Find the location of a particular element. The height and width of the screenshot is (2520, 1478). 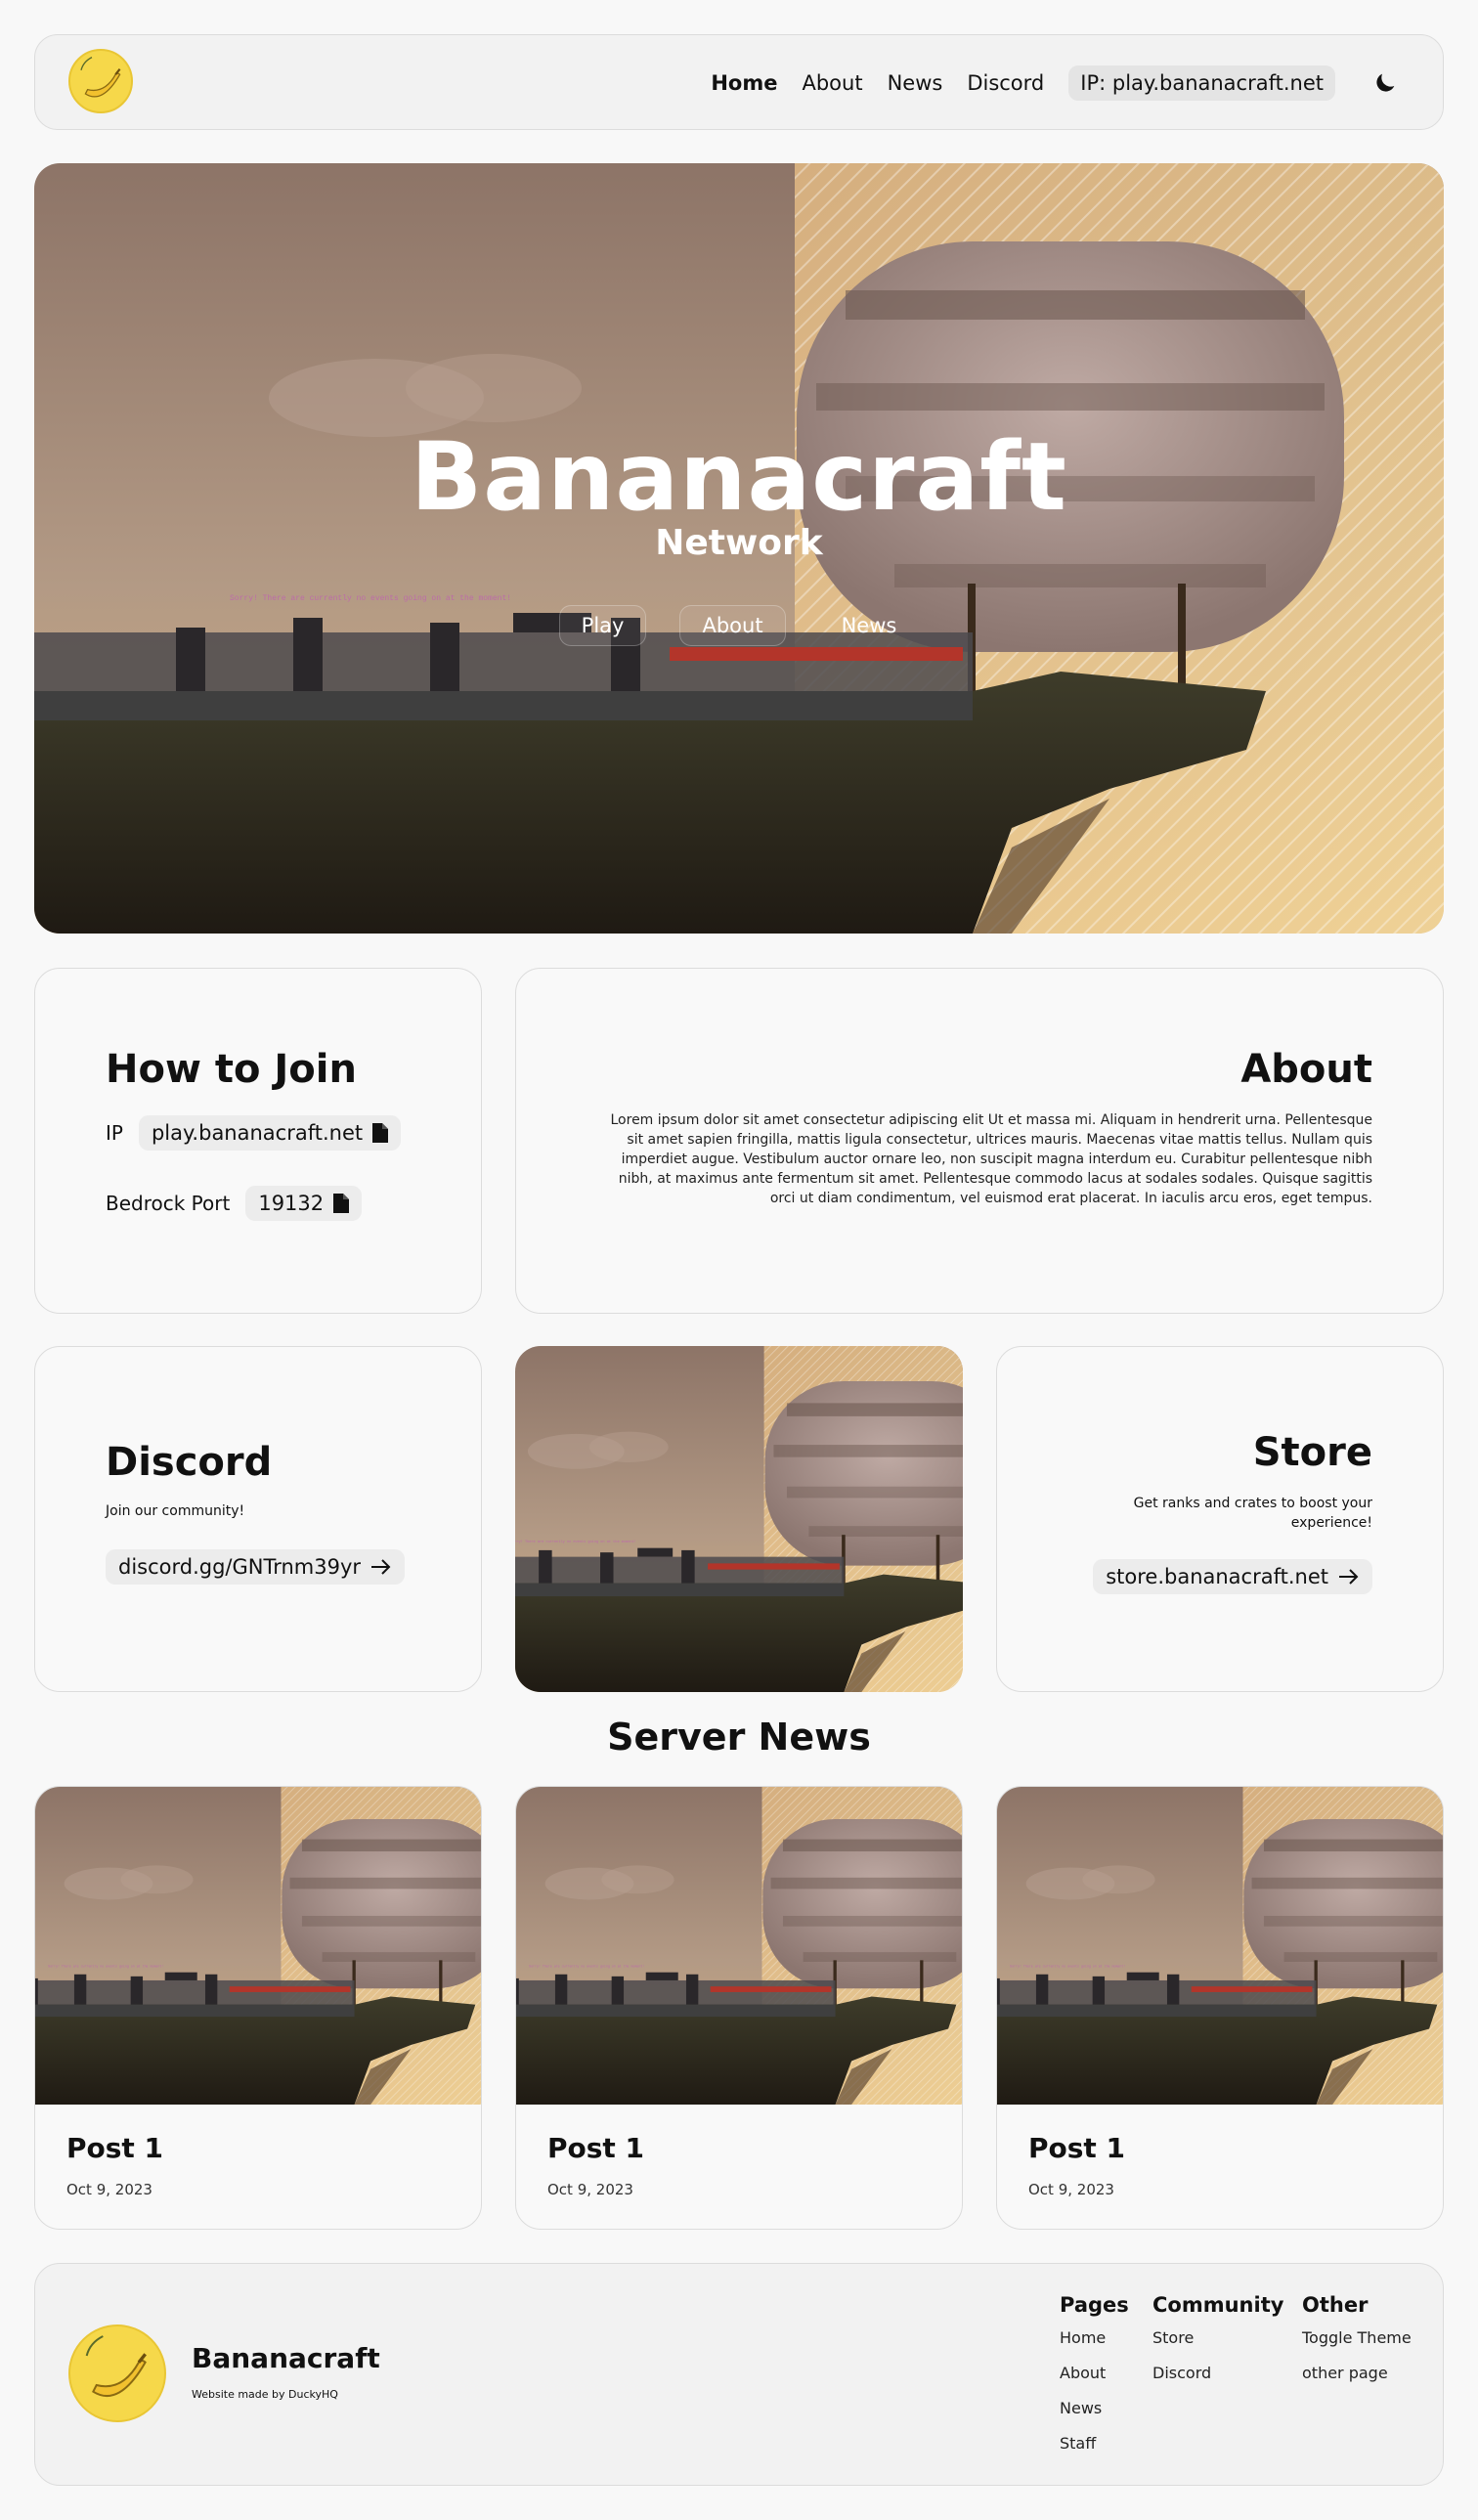

footer-heading: Pages is located at coordinates (1094, 2305).